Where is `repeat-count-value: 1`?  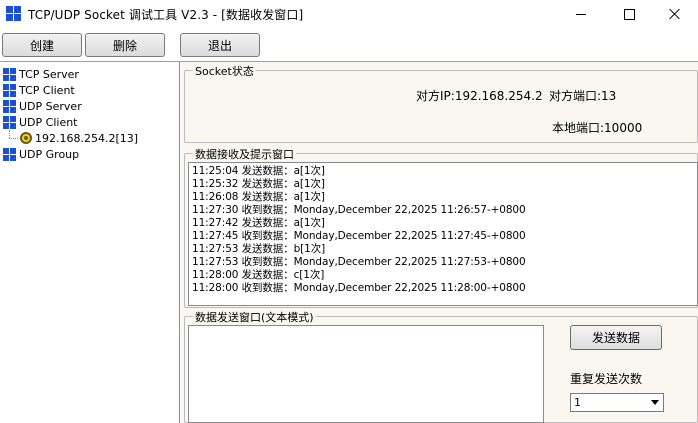
repeat-count-value: 1 is located at coordinates (577, 402).